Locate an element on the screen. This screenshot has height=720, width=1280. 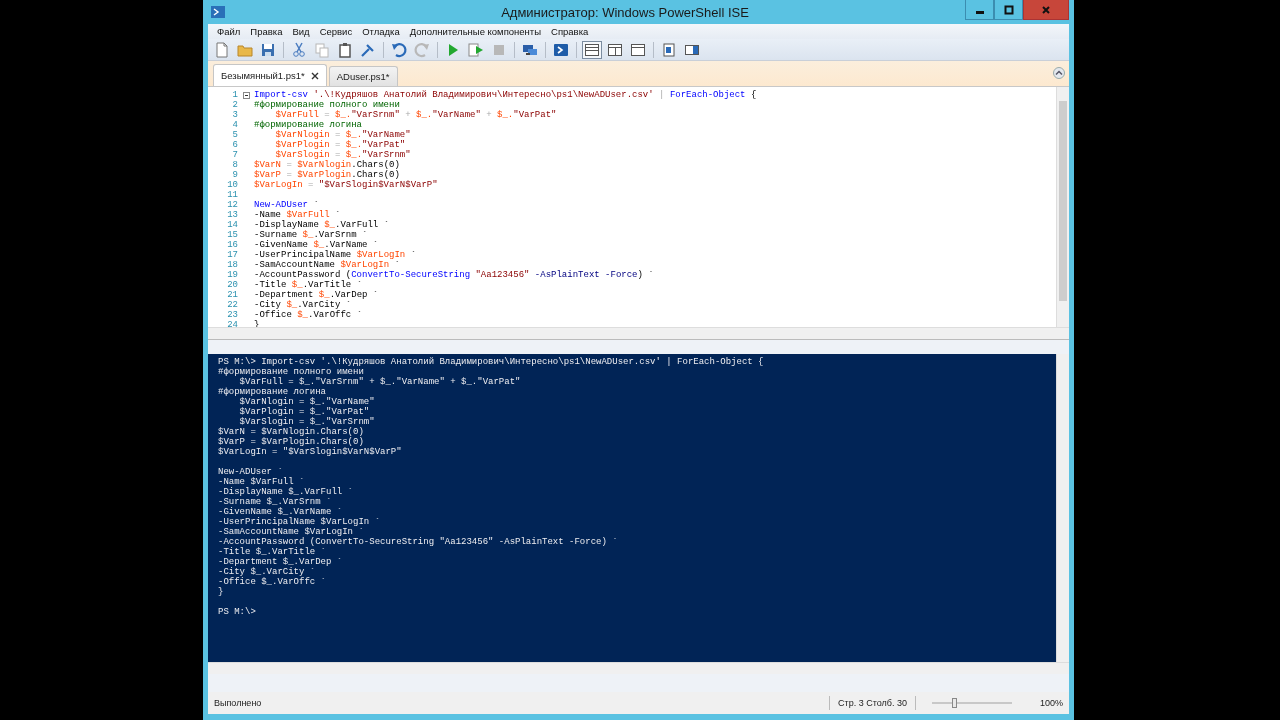
code-line: Import-csv '.\!Кудряшов Анатолий Владимирович\Интересно\ps1\NewADUser.csv' | ForEach-Object { is located at coordinates (505, 95).